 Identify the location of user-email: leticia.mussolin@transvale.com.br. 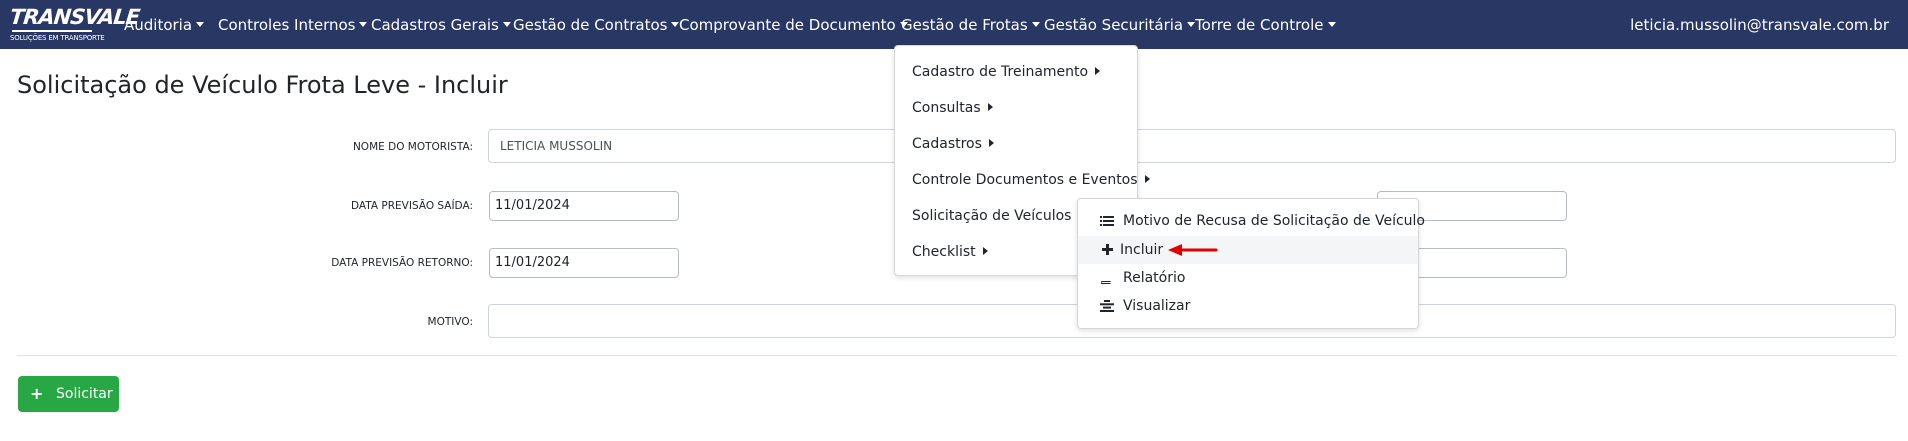
(1759, 25).